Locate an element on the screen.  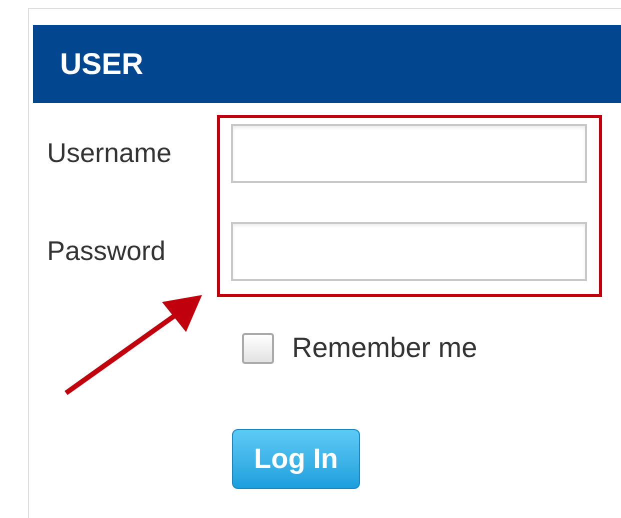
field-label: Username is located at coordinates (110, 153).